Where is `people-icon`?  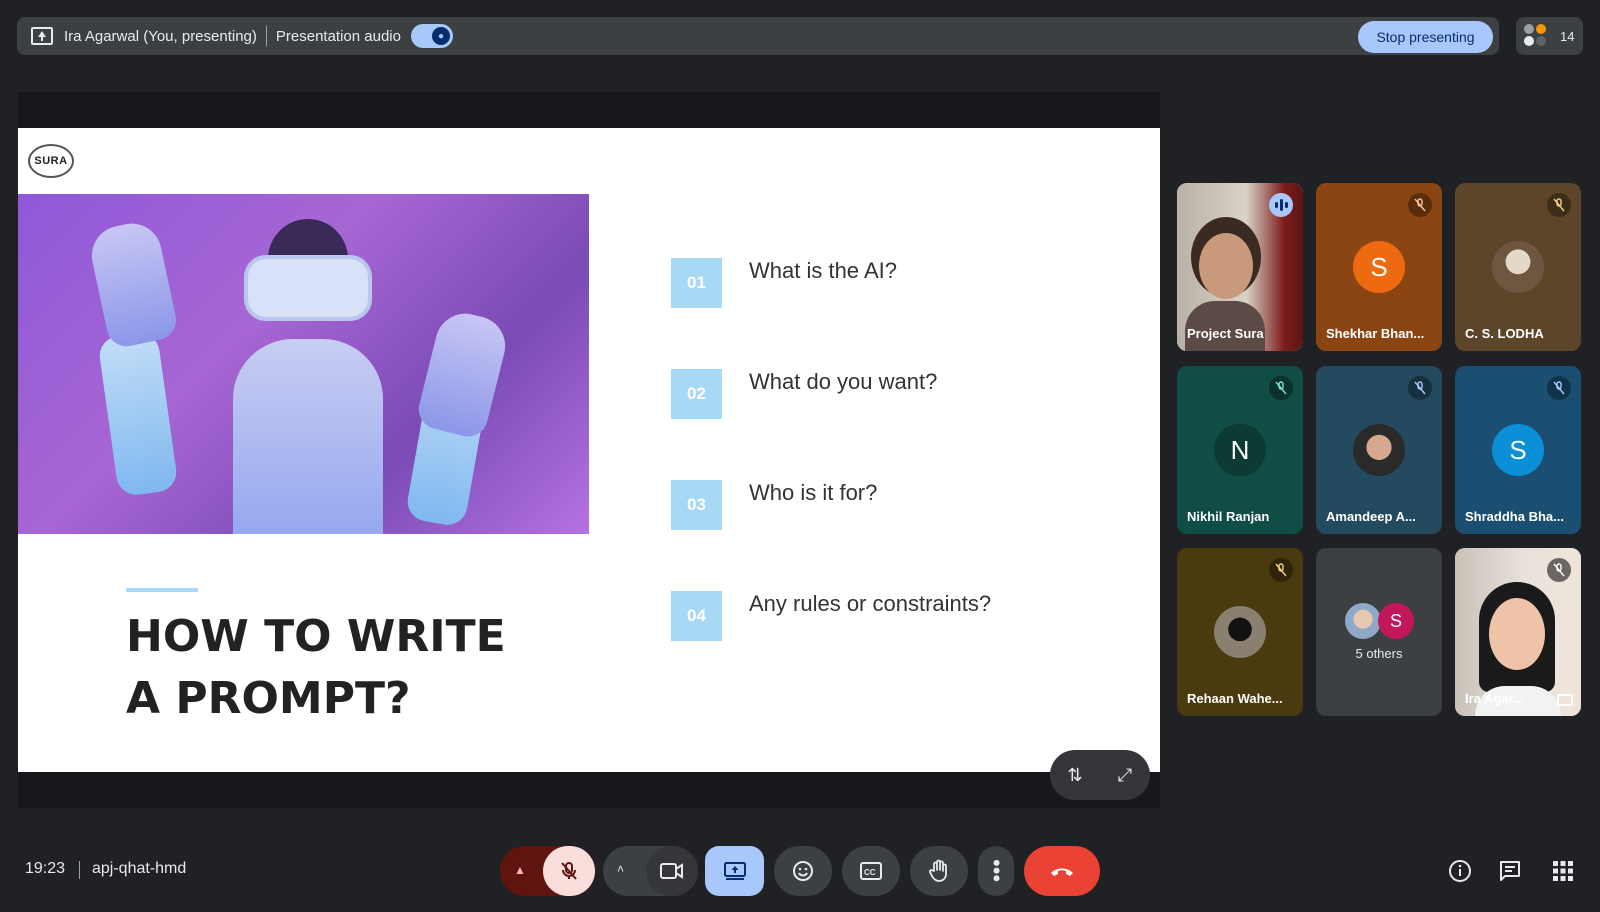 people-icon is located at coordinates (1536, 36).